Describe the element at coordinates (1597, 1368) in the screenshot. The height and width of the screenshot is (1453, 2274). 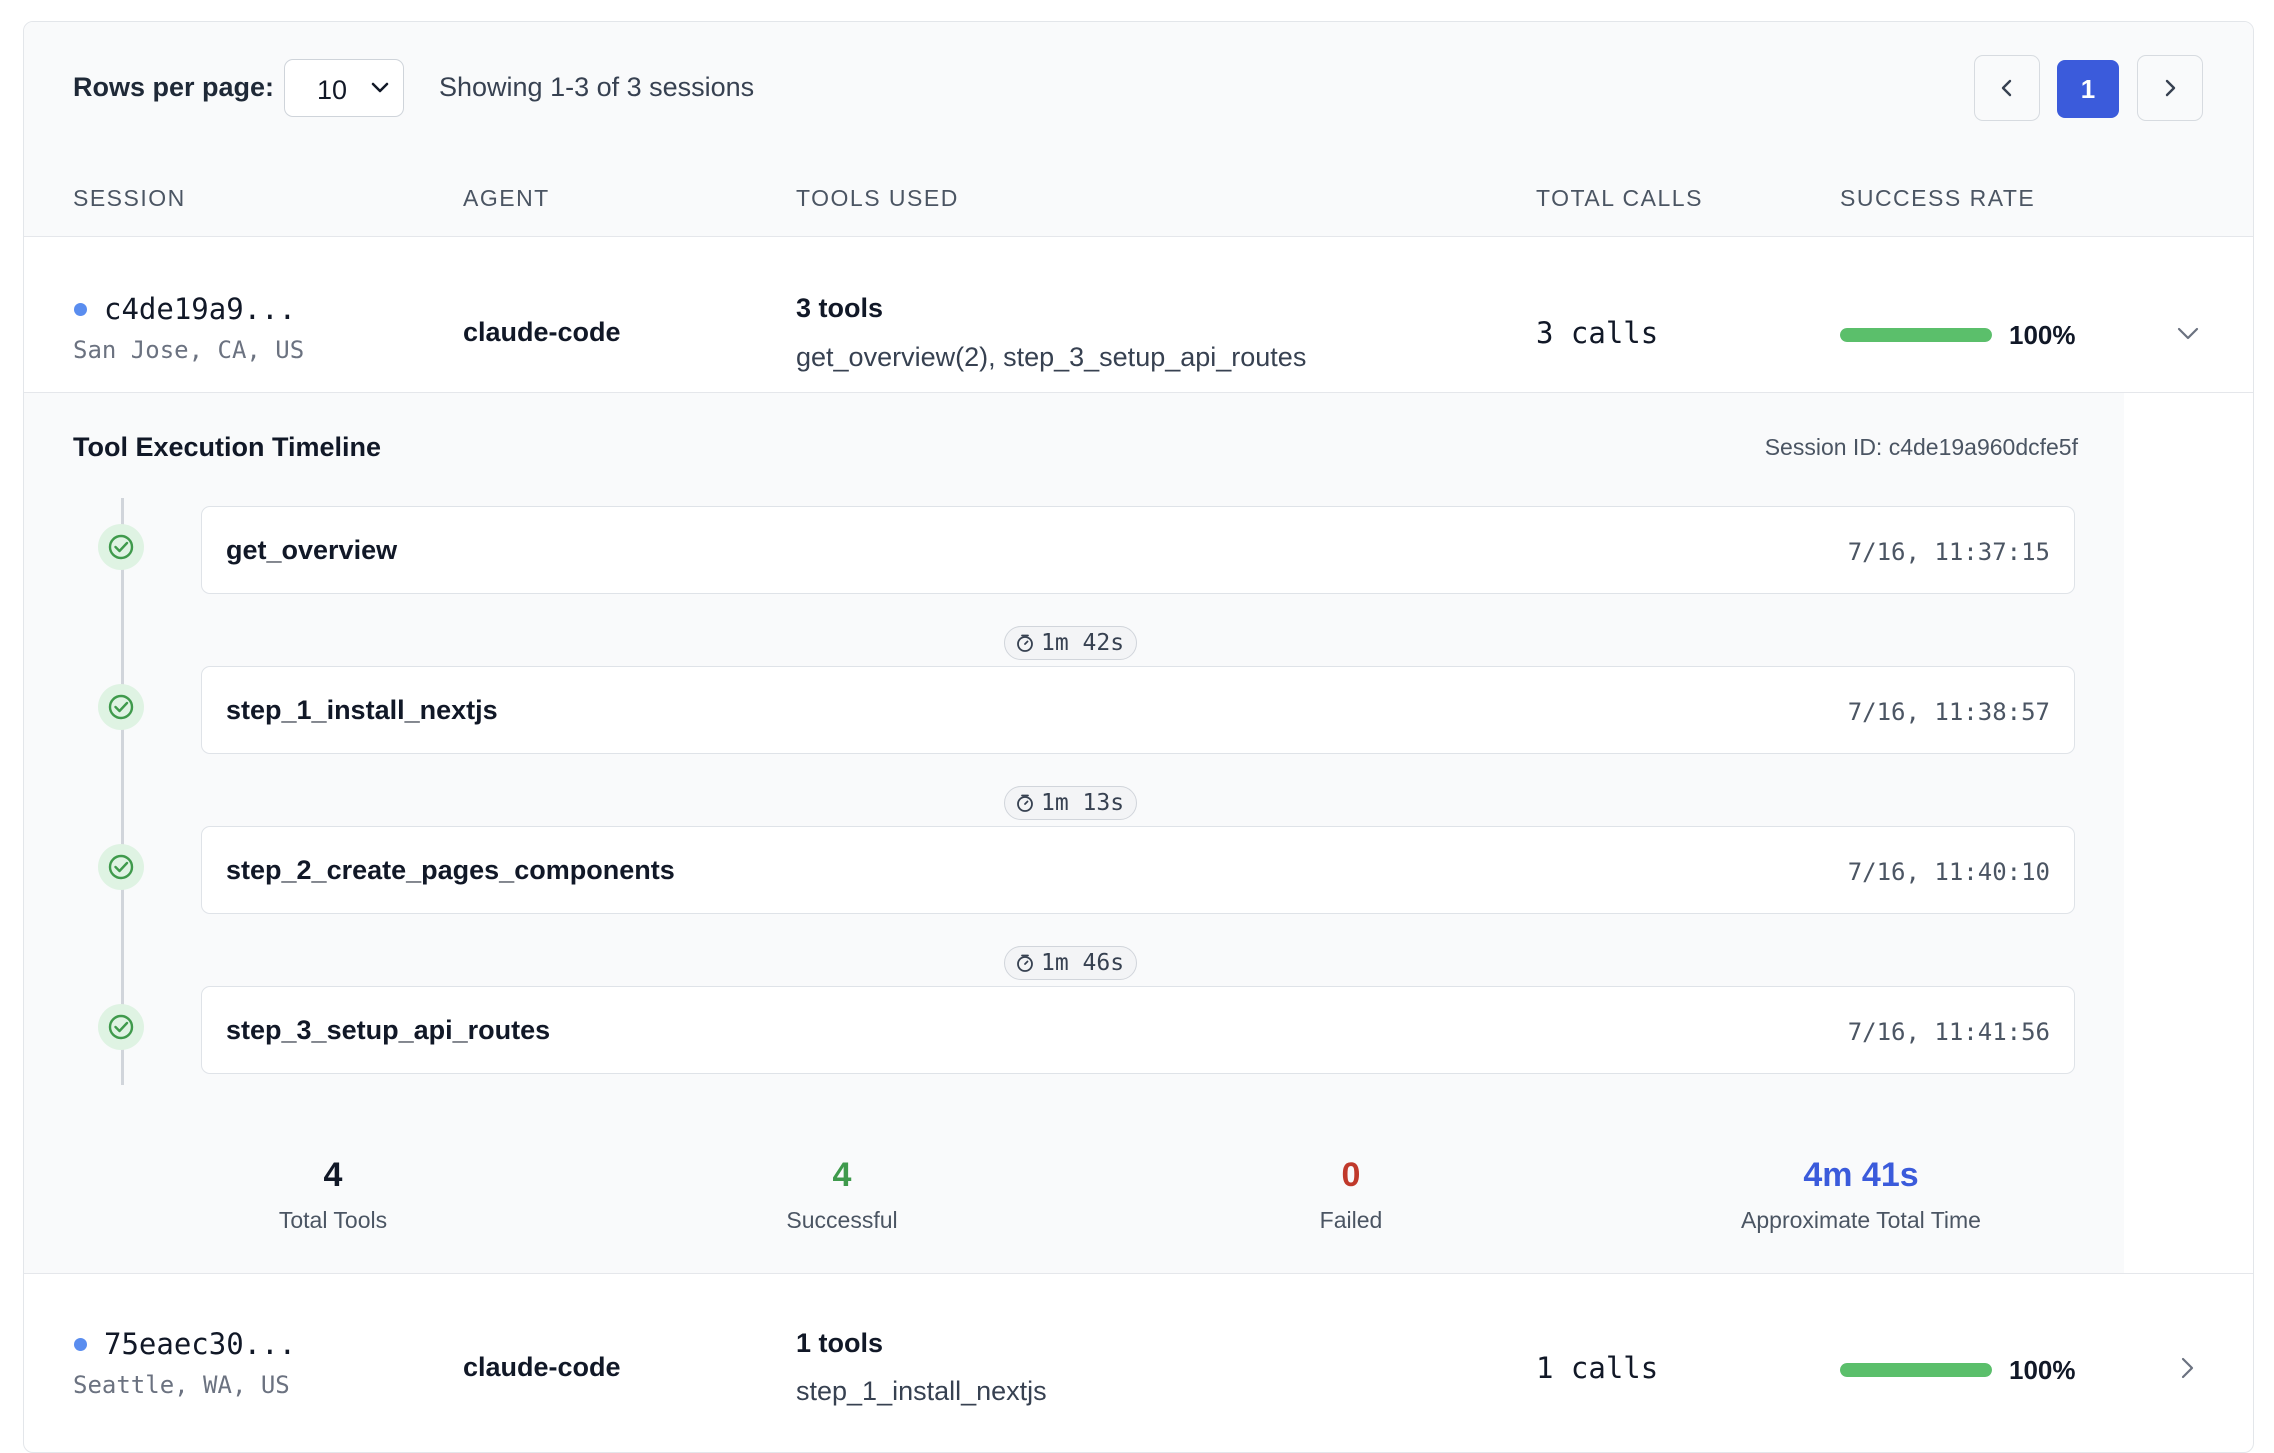
I see `total-calls: 1 calls` at that location.